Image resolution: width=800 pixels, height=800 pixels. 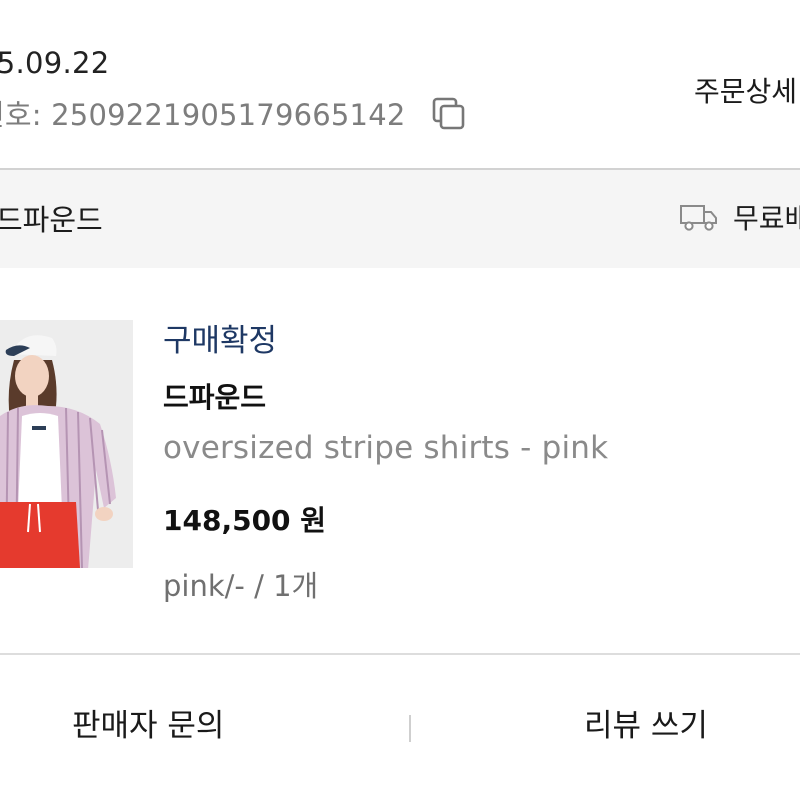 What do you see at coordinates (220, 341) in the screenshot?
I see `order-status: 구매확정` at bounding box center [220, 341].